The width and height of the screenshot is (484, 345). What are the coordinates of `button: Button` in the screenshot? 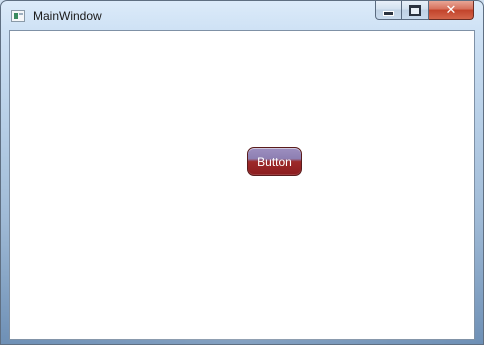 It's located at (274, 161).